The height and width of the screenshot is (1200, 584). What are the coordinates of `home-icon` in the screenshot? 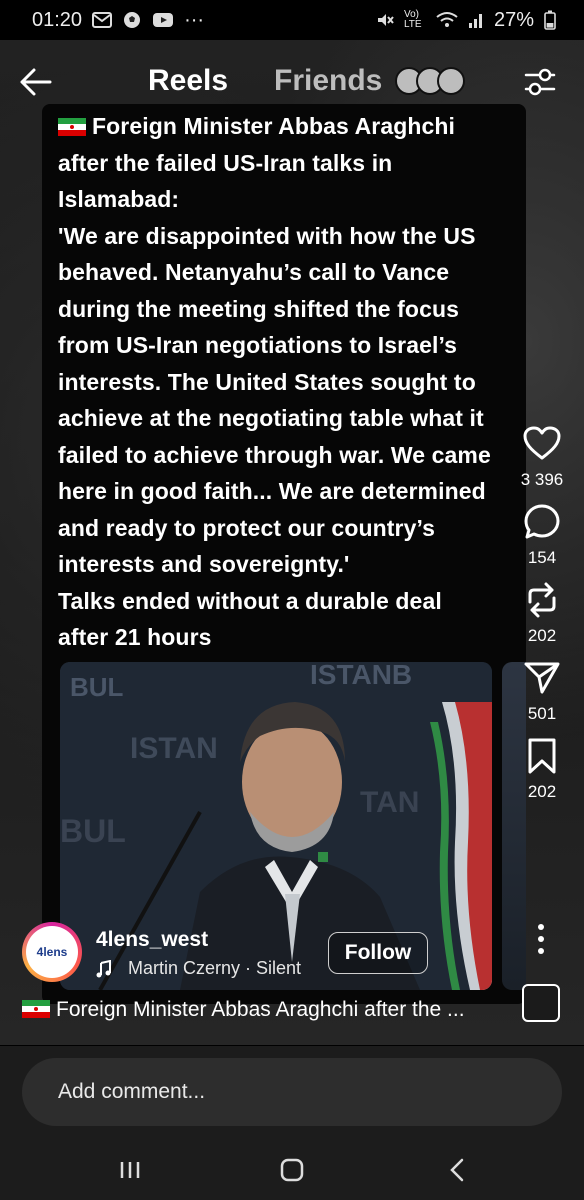 It's located at (292, 1170).